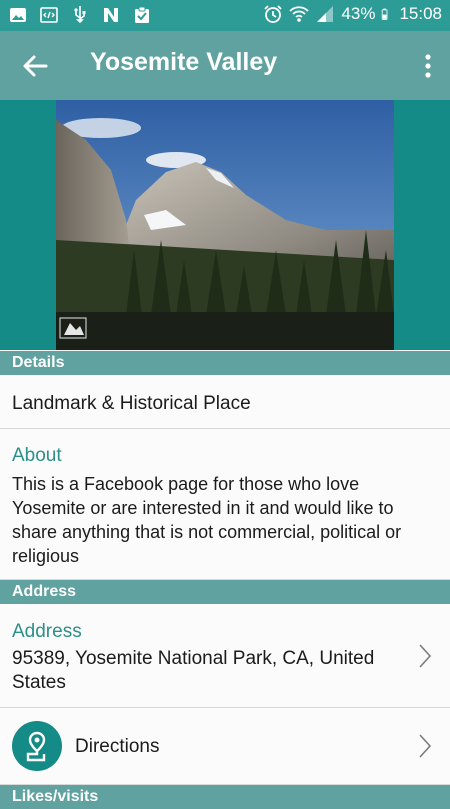  What do you see at coordinates (184, 62) in the screenshot?
I see `page-title: Yosemite Valley` at bounding box center [184, 62].